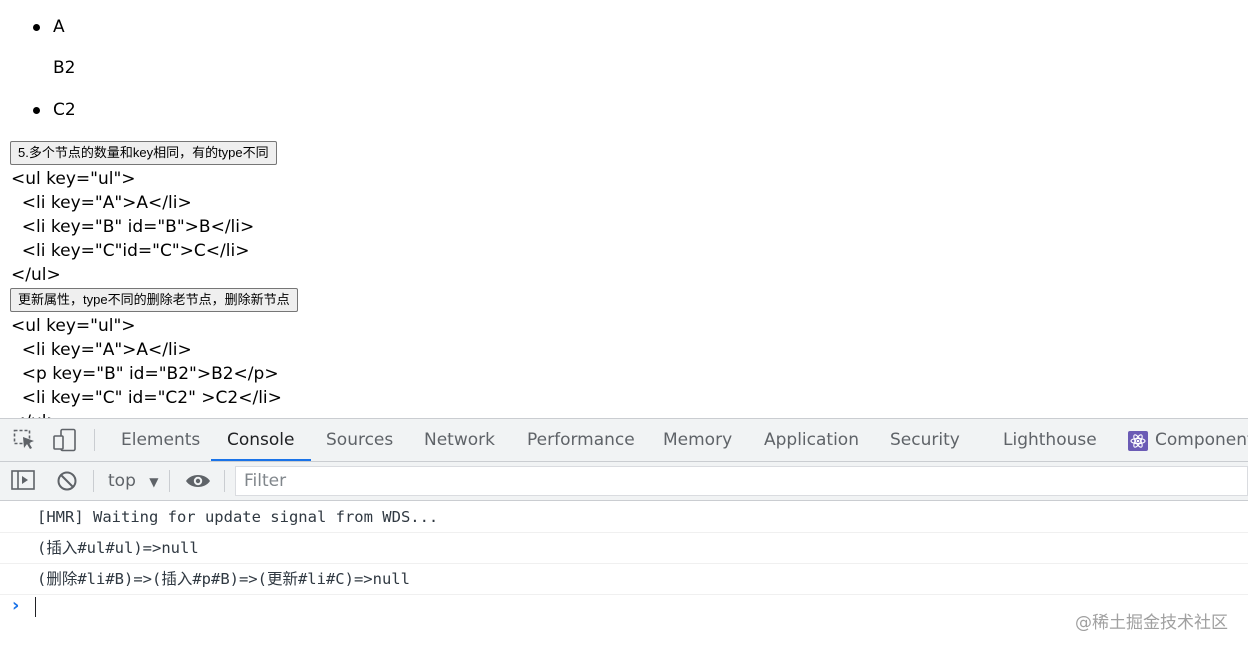  I want to click on type-diff-demo-button: 5.多个节点的数量和key相同，有的type不同, so click(143, 153).